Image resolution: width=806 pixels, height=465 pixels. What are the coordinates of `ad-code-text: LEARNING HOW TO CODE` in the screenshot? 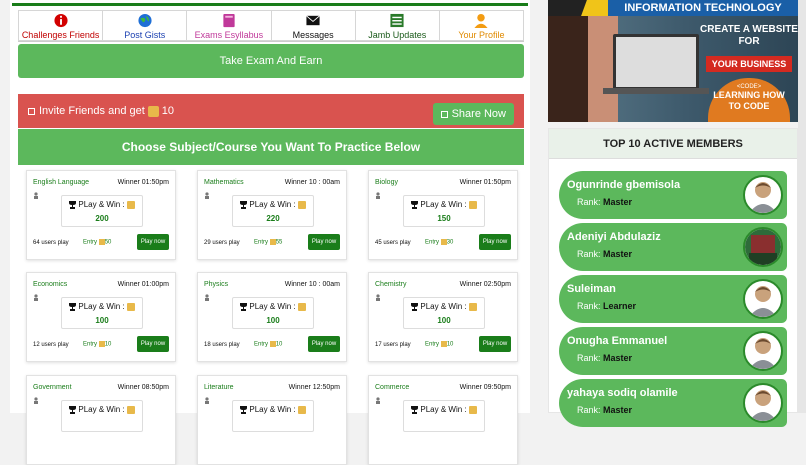 It's located at (749, 100).